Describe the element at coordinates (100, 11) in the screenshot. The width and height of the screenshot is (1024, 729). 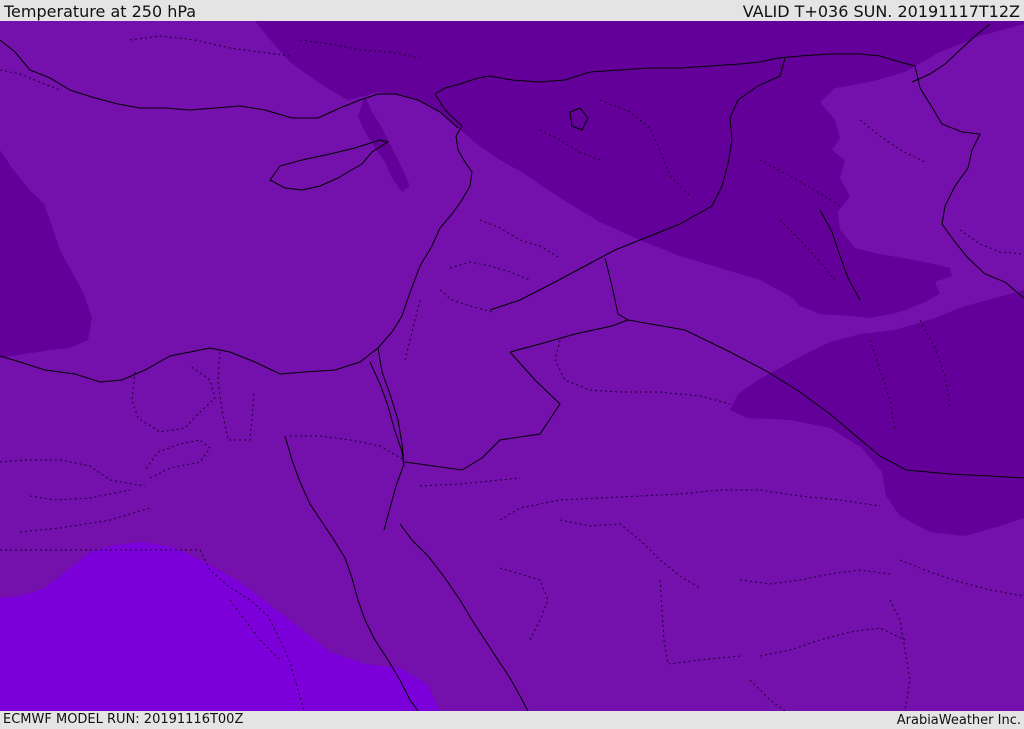
I see `map-title: Temperature at 250 hPa` at that location.